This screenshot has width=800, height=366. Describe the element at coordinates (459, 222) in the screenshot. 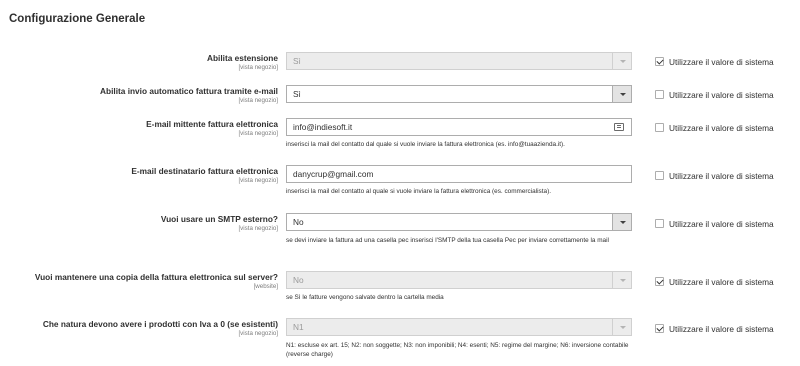

I see `external-smtp-select: No` at that location.